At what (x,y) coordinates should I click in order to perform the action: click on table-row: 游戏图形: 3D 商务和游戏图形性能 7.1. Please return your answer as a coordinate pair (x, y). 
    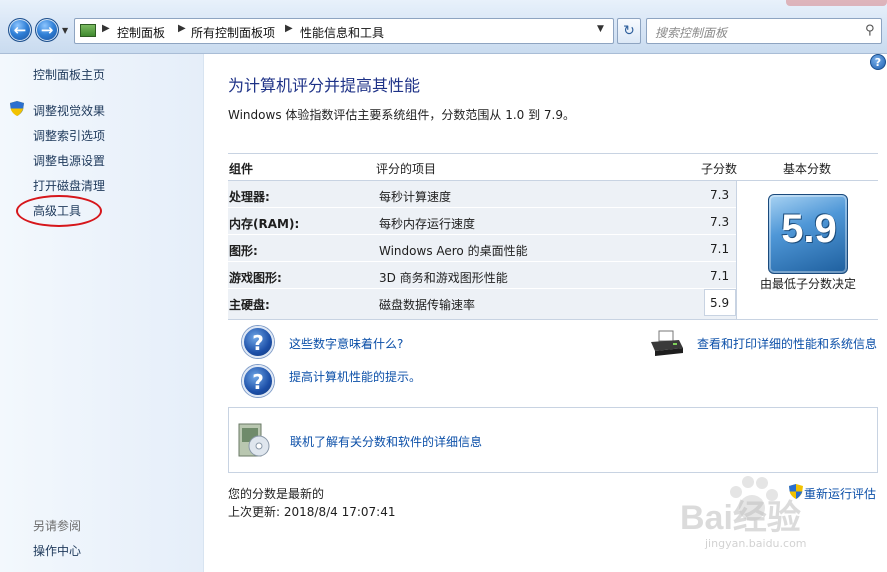
    Looking at the image, I should click on (482, 275).